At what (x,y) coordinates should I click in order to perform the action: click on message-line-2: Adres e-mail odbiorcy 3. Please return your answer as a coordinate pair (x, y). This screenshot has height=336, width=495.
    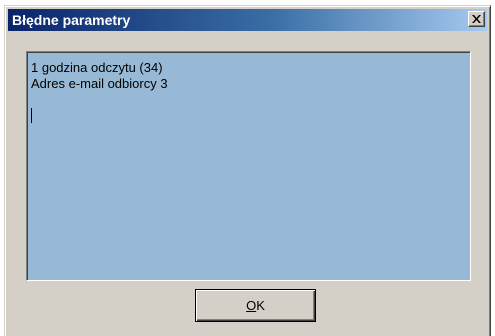
    Looking at the image, I should click on (99, 83).